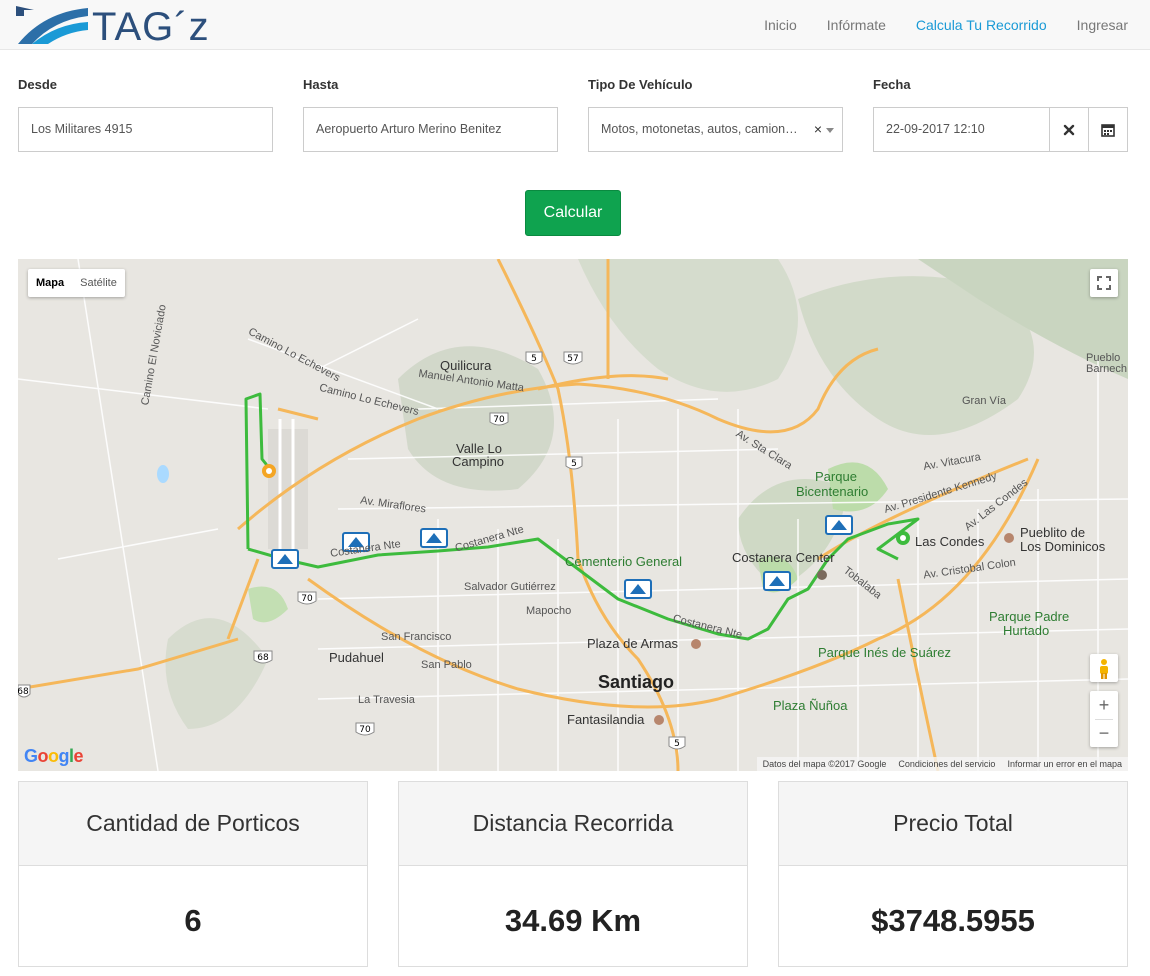 The image size is (1150, 976). Describe the element at coordinates (606, 719) in the screenshot. I see `map-label: Fantasilandia` at that location.